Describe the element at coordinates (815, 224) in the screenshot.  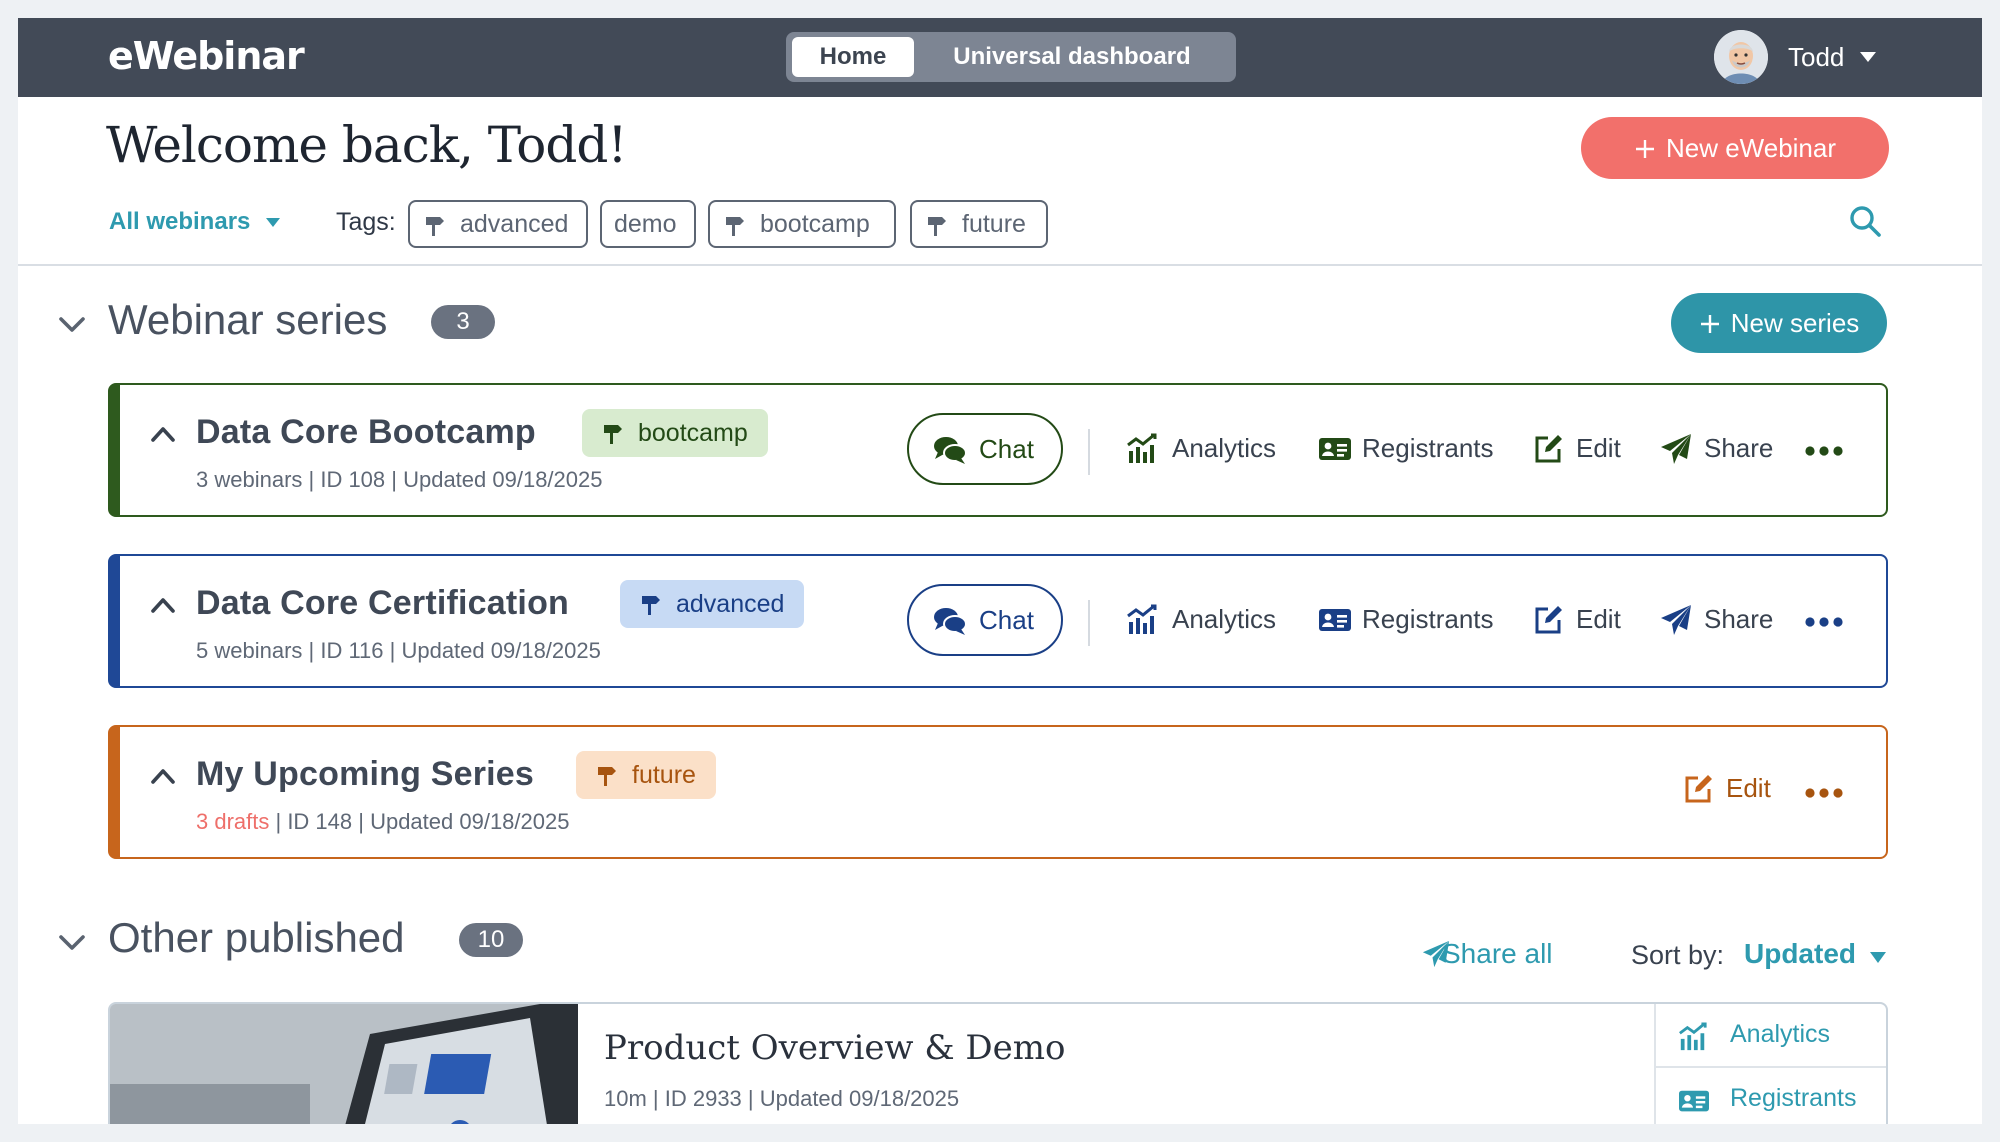
I see `tag-label: bootcamp` at that location.